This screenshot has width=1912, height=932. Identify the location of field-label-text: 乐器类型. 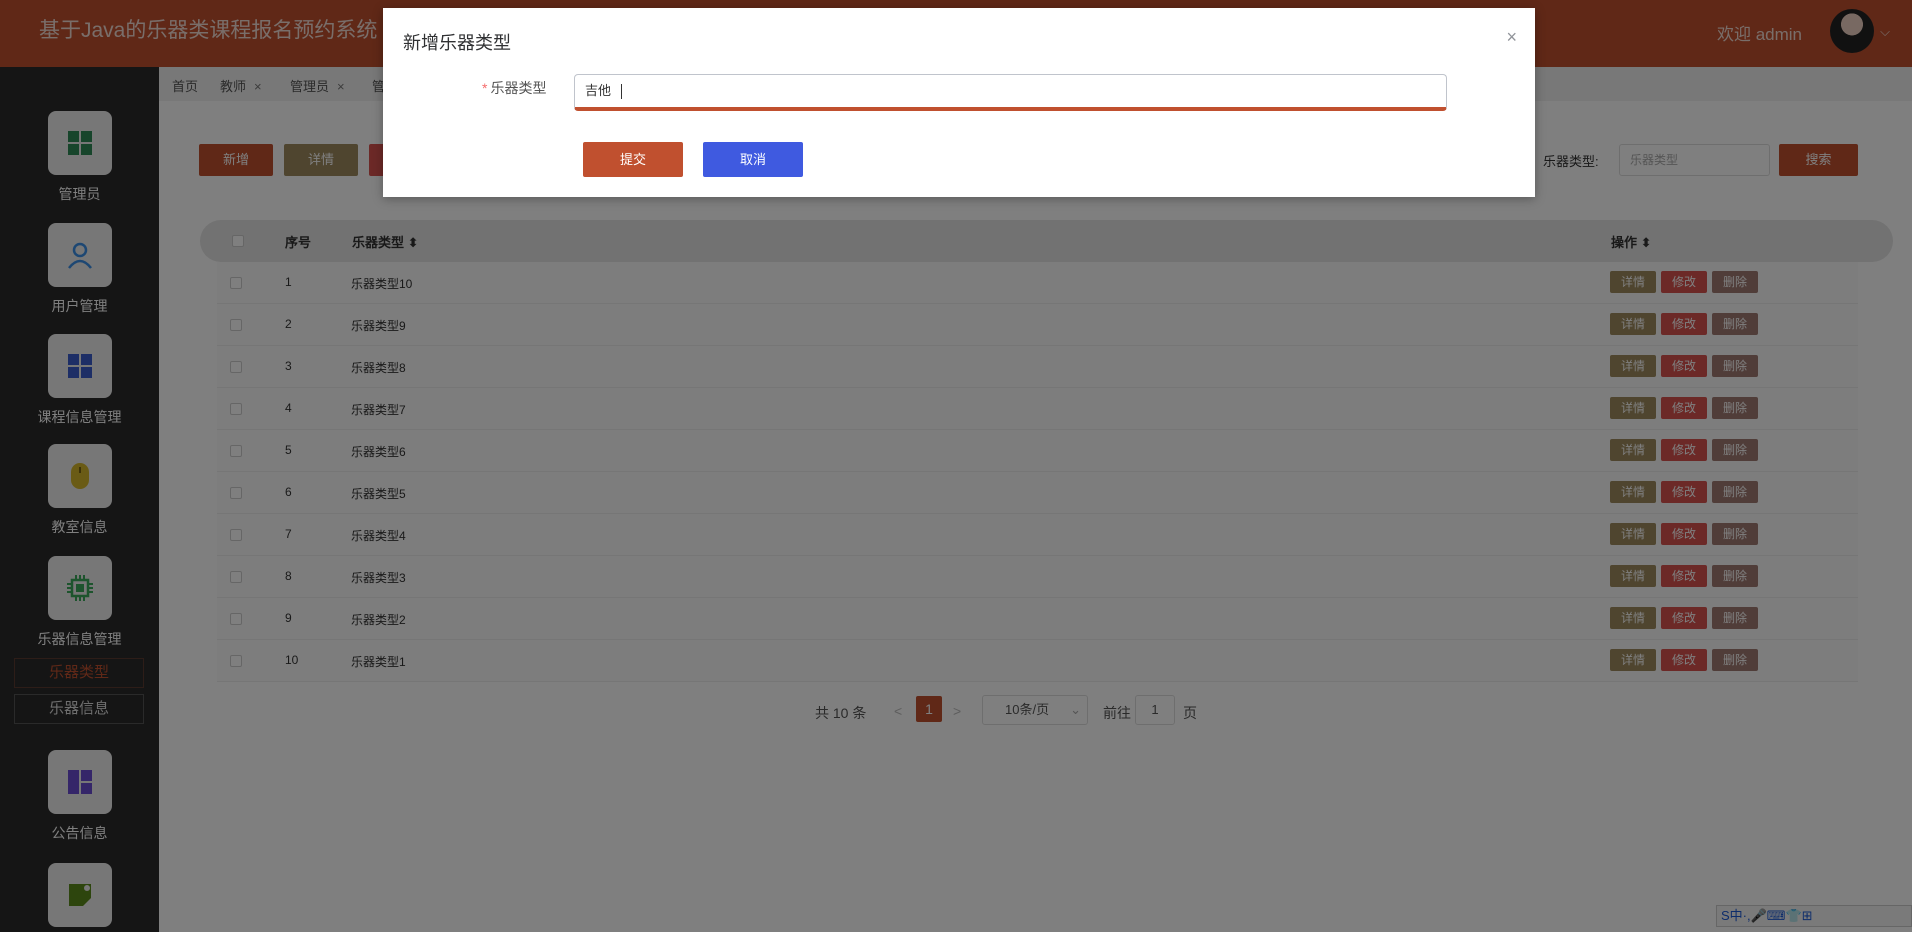
(518, 88).